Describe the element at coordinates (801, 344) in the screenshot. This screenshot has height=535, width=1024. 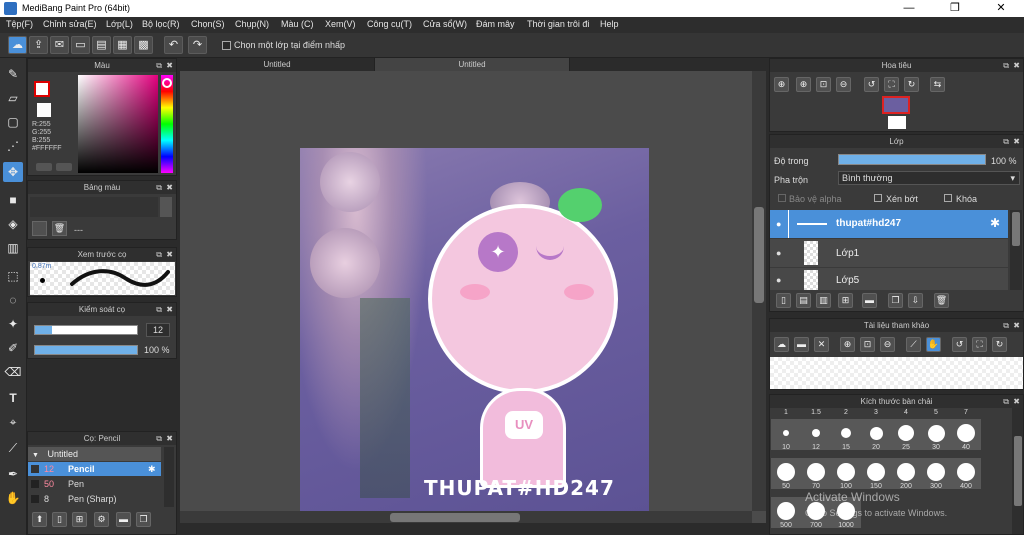
I see `open-folder-icon: ▬` at that location.